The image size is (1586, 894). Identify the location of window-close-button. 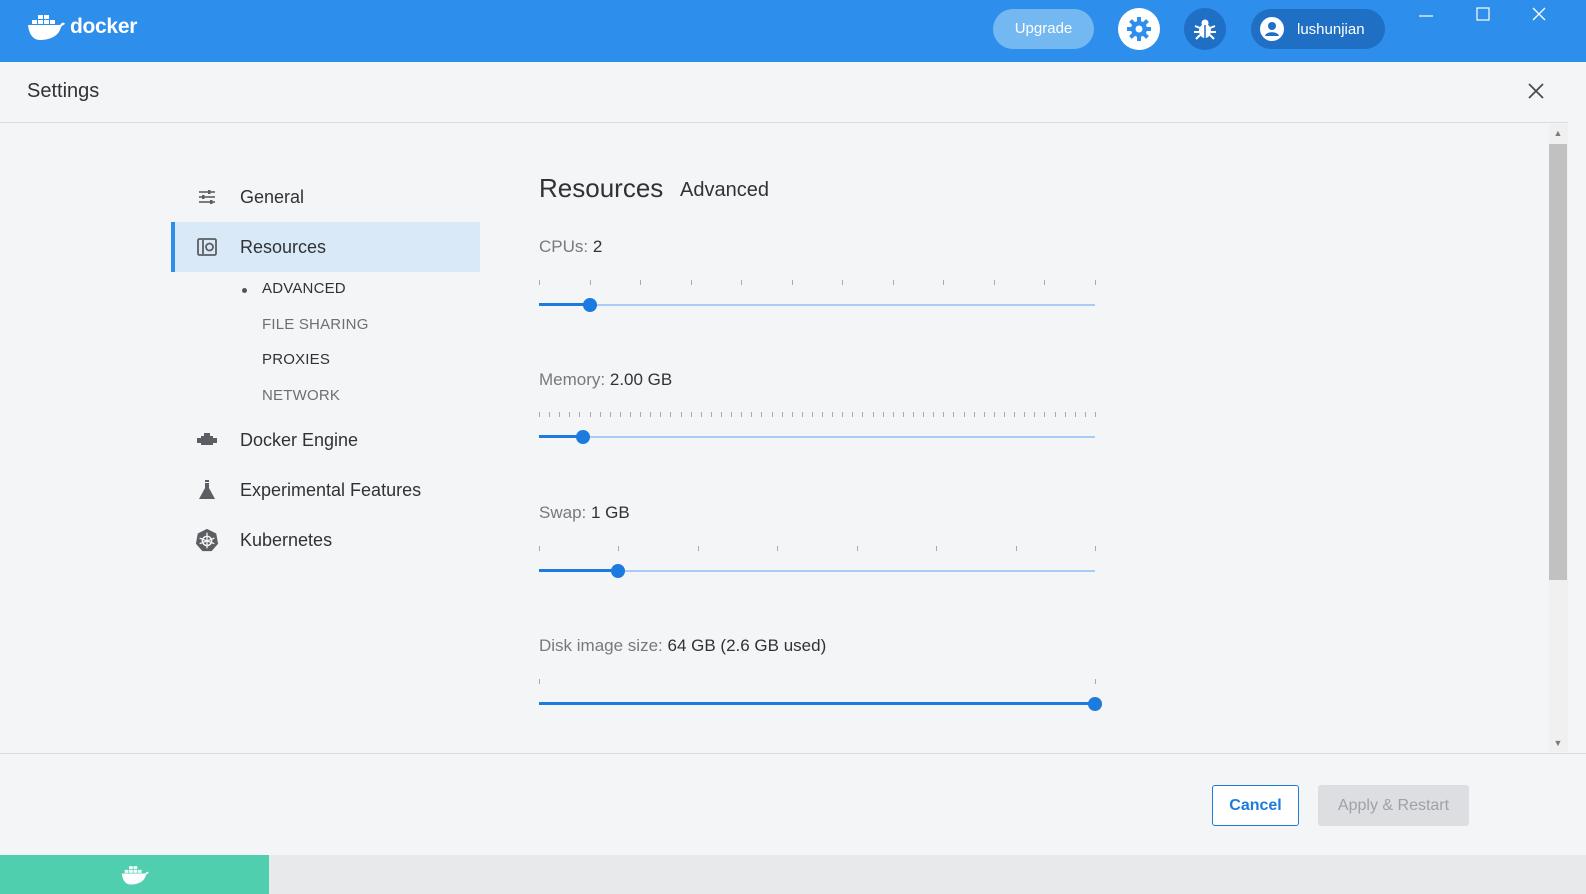
(1539, 14).